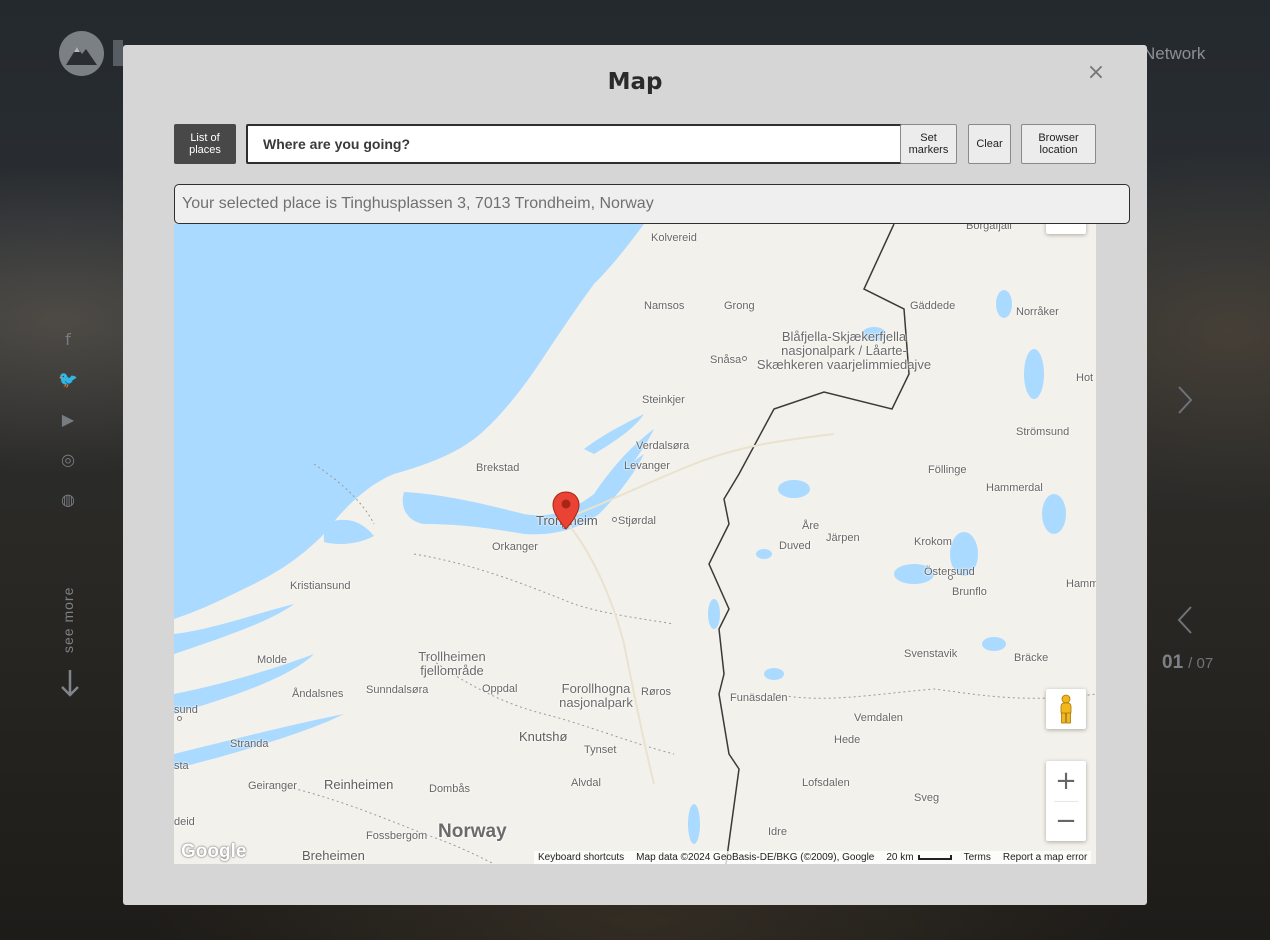 The height and width of the screenshot is (940, 1270). Describe the element at coordinates (843, 538) in the screenshot. I see `map-label-jarpen: Järpen` at that location.